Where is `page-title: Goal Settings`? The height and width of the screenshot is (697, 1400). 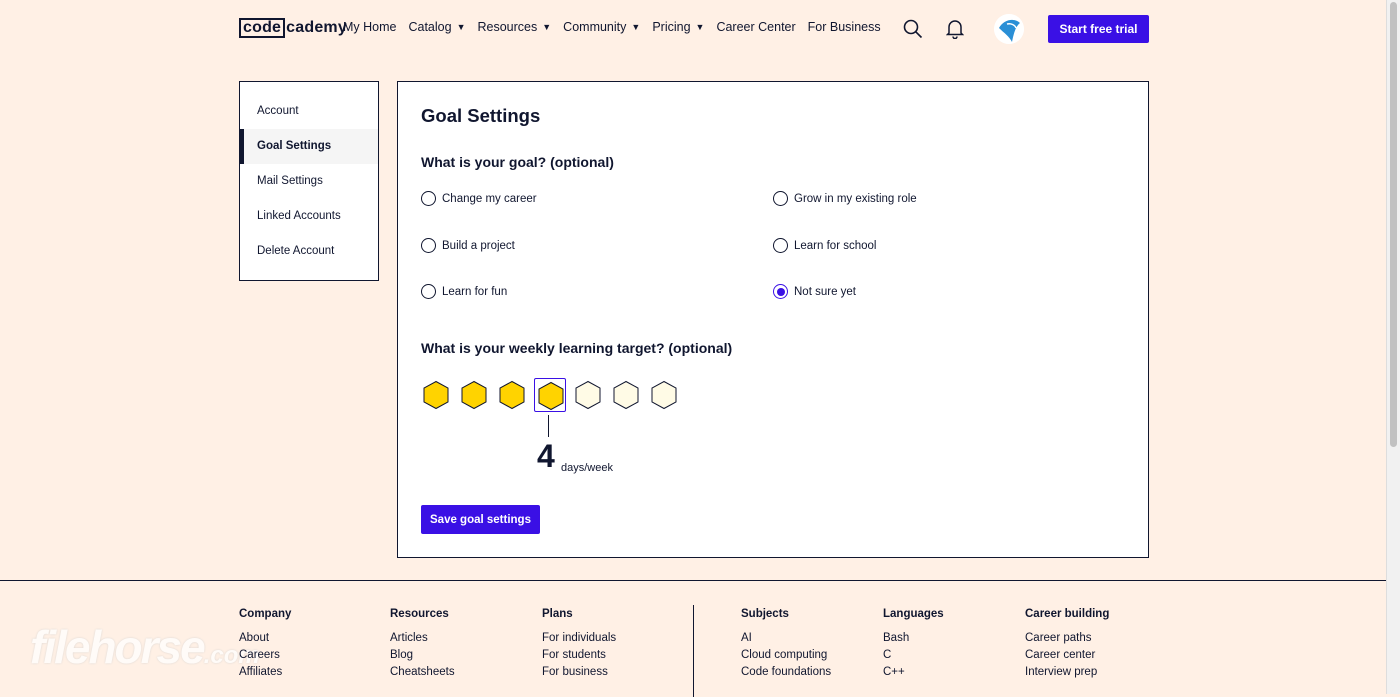
page-title: Goal Settings is located at coordinates (481, 115).